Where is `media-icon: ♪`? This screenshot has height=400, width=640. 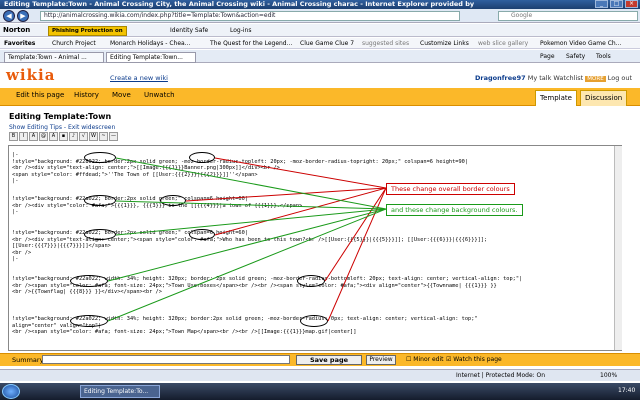 media-icon: ♪ is located at coordinates (73, 136).